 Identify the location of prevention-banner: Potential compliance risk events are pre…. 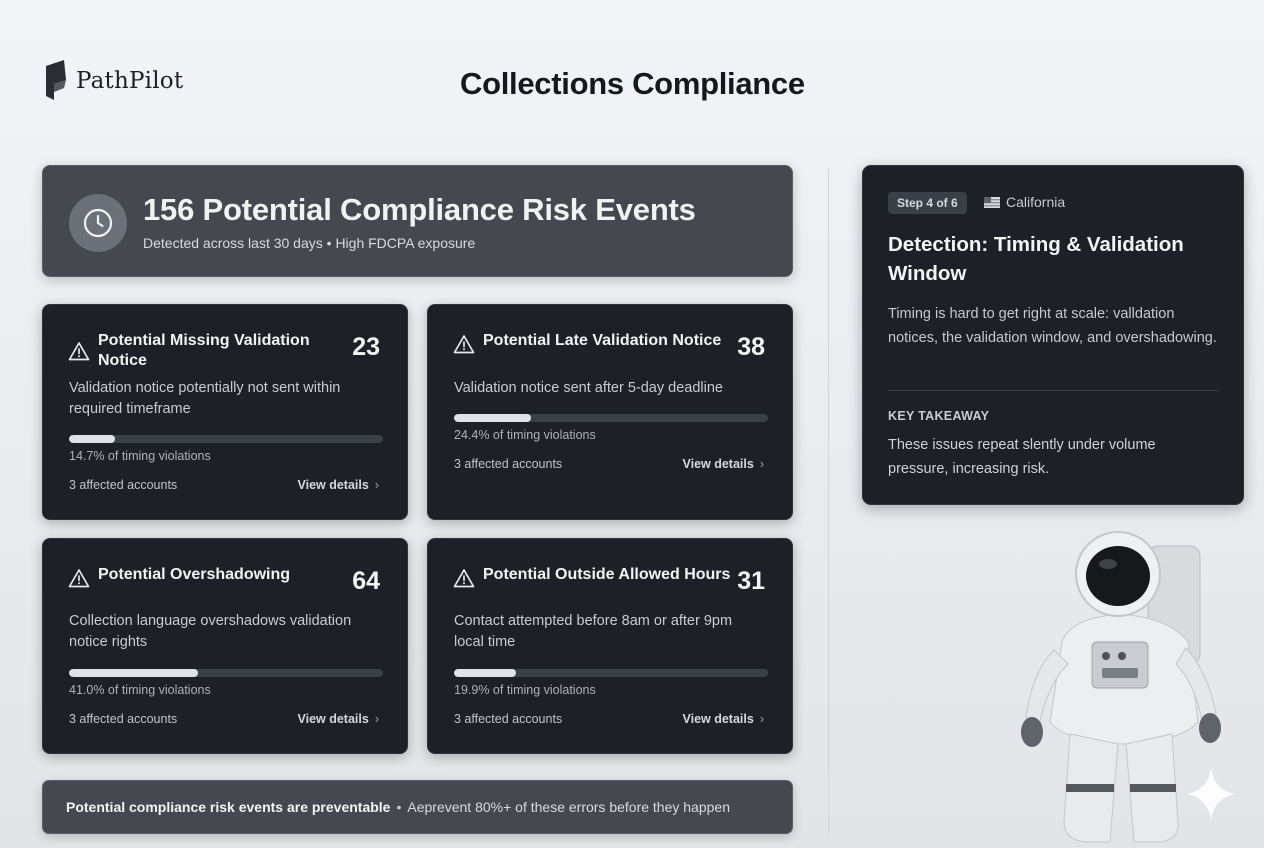
(417, 807).